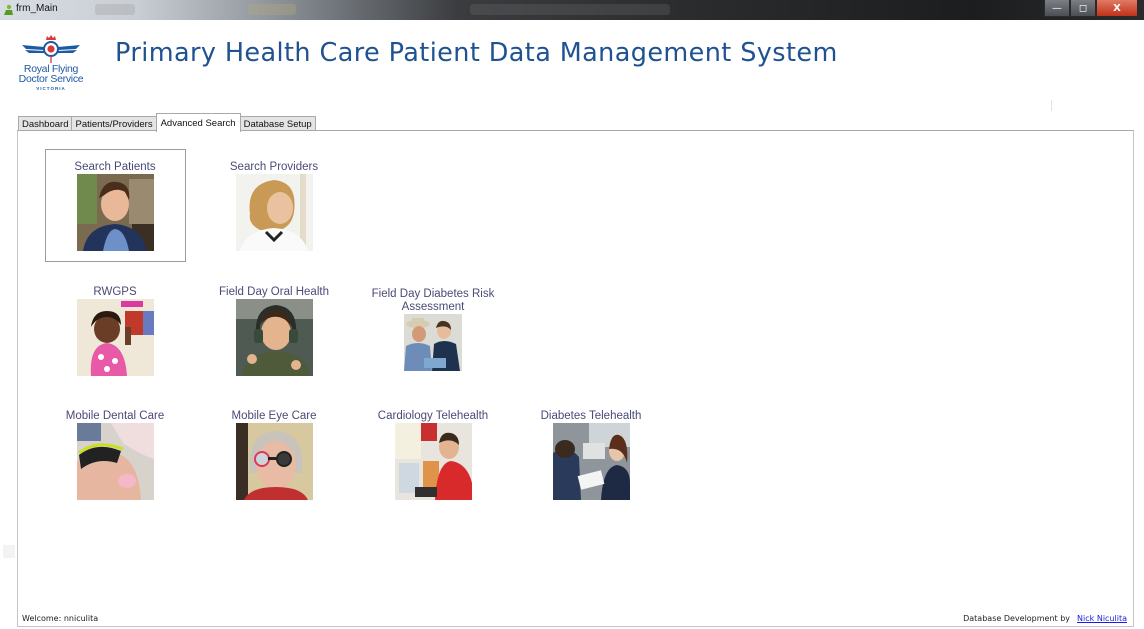 This screenshot has width=1144, height=629. What do you see at coordinates (115, 292) in the screenshot?
I see `tile-label: RWGPS` at bounding box center [115, 292].